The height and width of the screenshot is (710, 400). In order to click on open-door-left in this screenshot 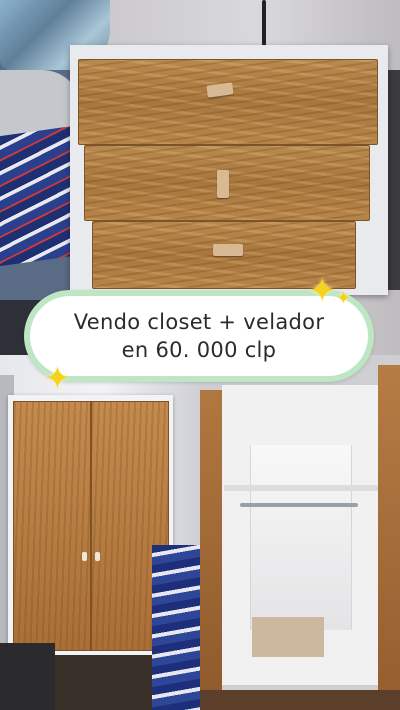, I will do `click(211, 545)`.